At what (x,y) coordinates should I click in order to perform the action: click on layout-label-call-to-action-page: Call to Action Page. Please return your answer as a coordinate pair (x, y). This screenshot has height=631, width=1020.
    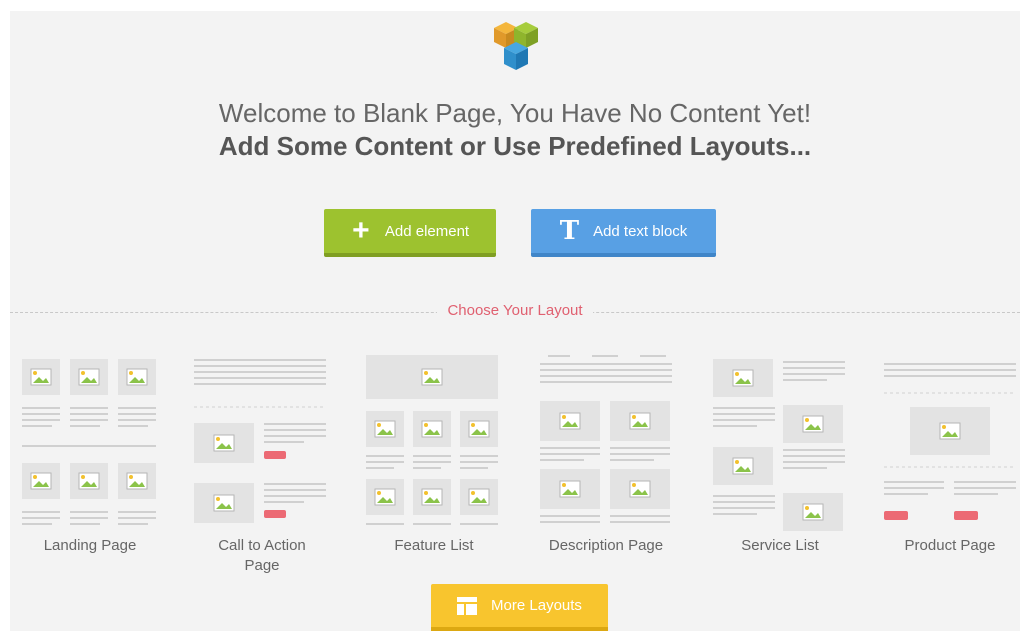
    Looking at the image, I should click on (262, 556).